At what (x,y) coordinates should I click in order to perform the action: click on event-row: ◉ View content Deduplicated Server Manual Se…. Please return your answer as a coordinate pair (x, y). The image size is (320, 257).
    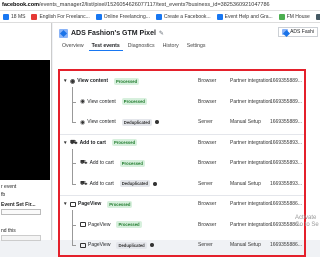
    Looking at the image, I should click on (182, 122).